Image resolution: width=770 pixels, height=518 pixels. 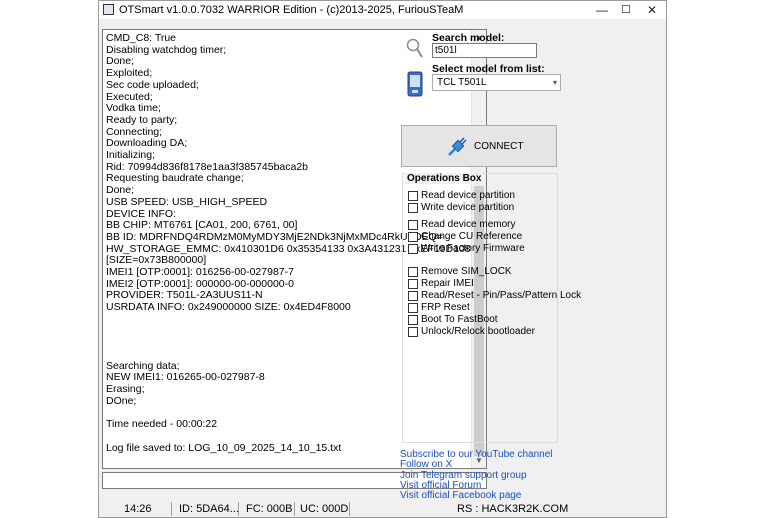 What do you see at coordinates (652, 10) in the screenshot?
I see `close-button: ✕` at bounding box center [652, 10].